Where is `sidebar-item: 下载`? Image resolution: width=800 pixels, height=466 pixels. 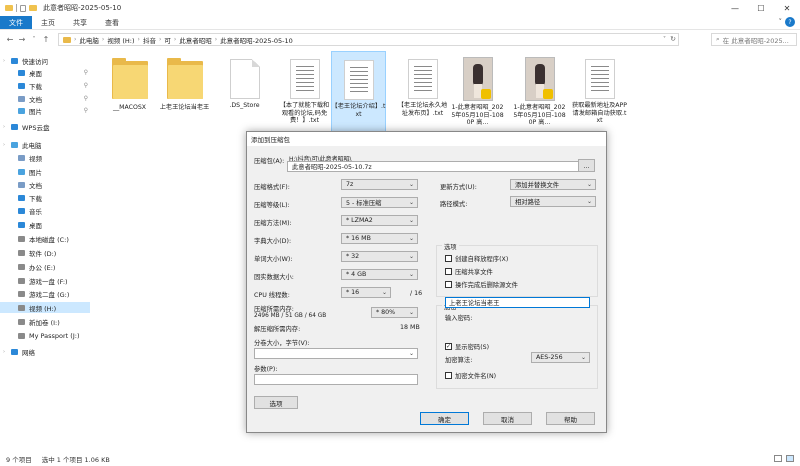 sidebar-item: 下载 is located at coordinates (45, 197).